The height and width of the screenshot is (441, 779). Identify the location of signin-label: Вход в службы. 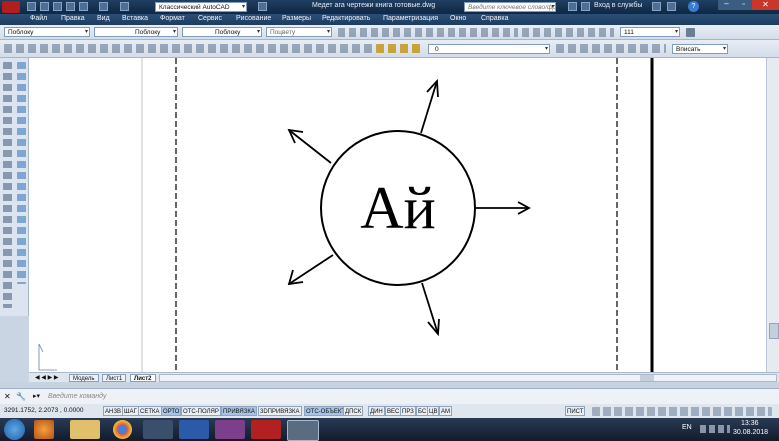
(618, 5).